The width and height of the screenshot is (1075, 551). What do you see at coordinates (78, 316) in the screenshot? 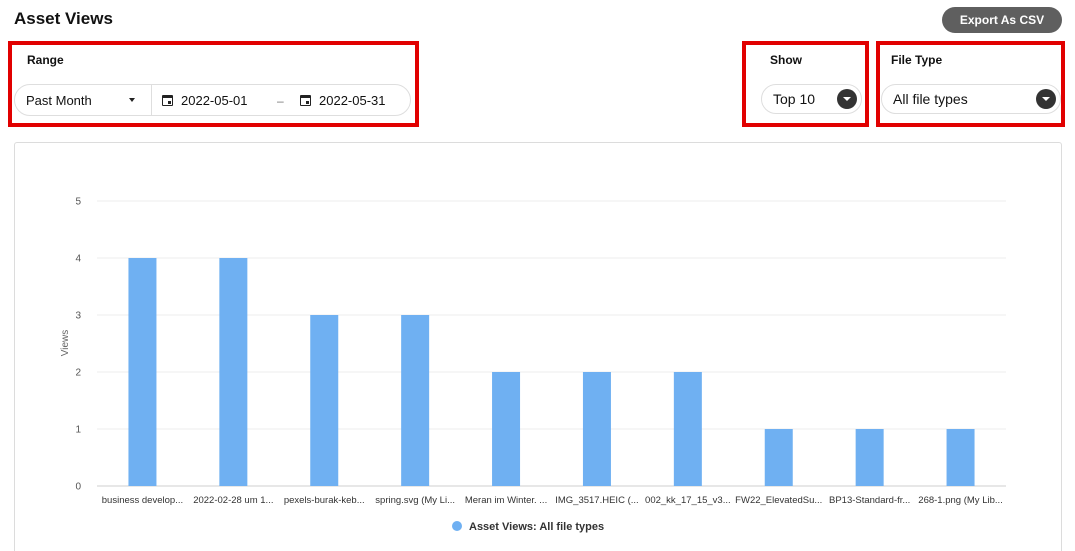
I see `y-tick-label: 3` at bounding box center [78, 316].